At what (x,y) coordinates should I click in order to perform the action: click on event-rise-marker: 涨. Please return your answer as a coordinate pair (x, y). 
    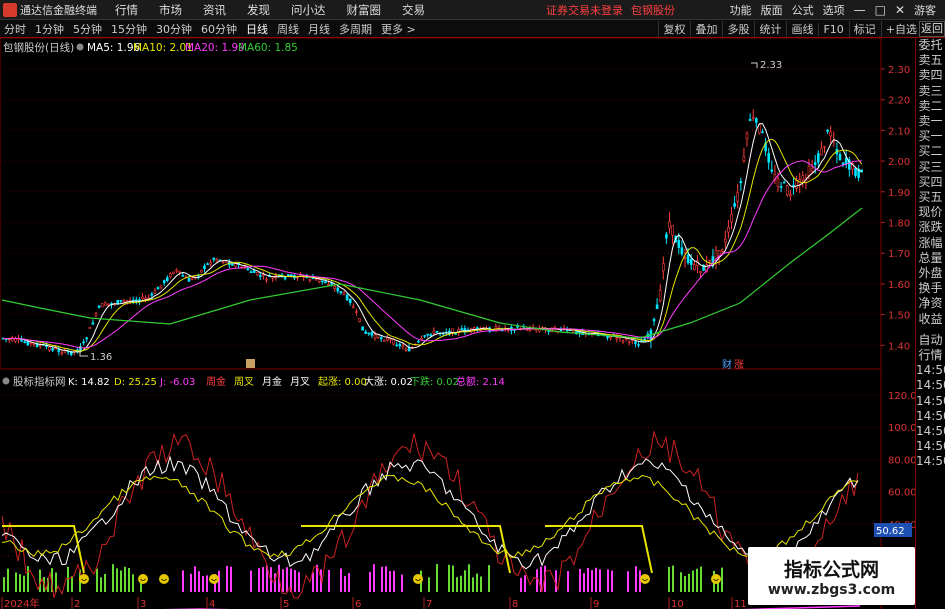
    Looking at the image, I should click on (739, 365).